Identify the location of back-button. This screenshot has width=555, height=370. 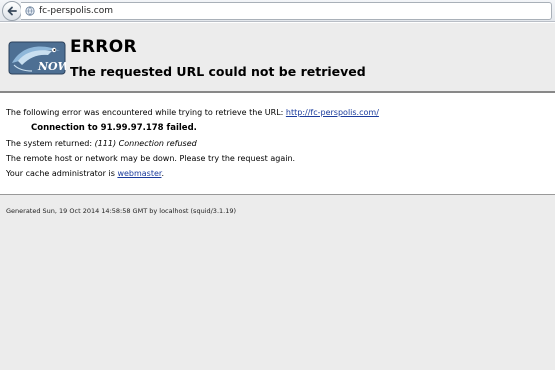
(12, 11).